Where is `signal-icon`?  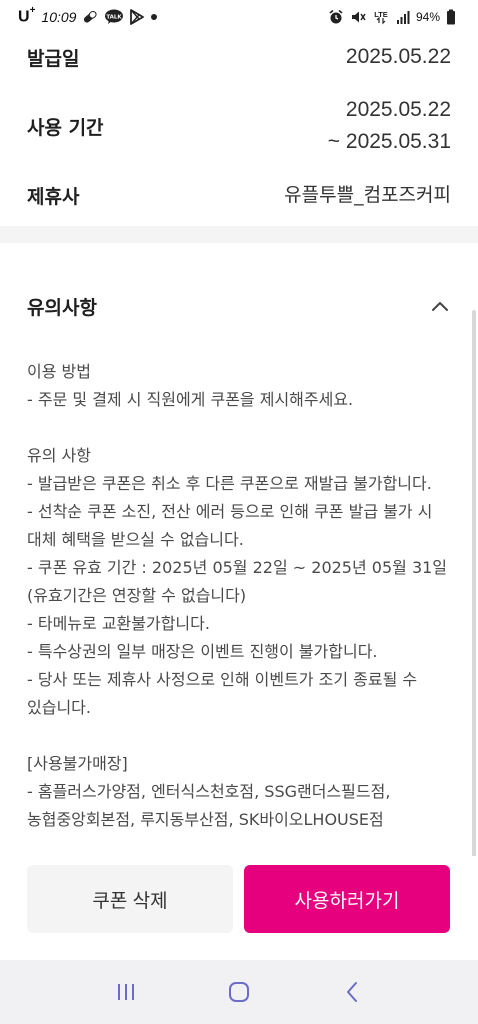
signal-icon is located at coordinates (403, 17).